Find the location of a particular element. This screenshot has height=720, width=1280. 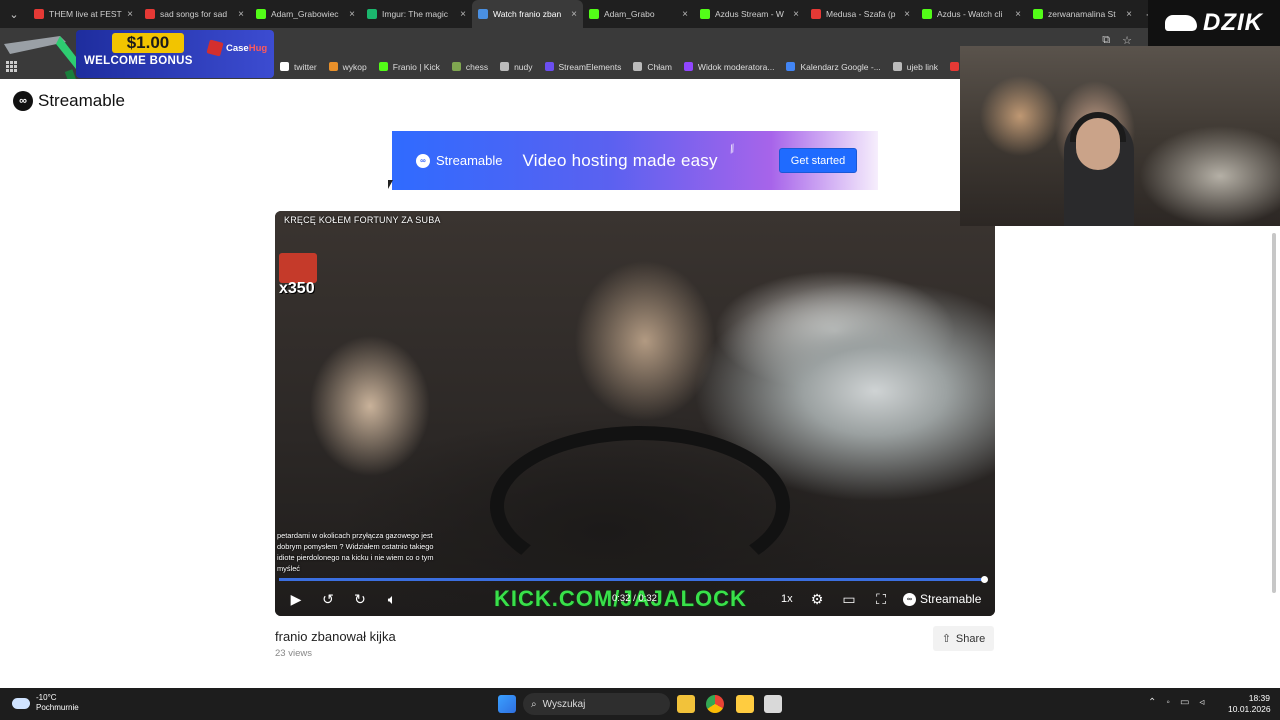

chrome-icon is located at coordinates (715, 704).